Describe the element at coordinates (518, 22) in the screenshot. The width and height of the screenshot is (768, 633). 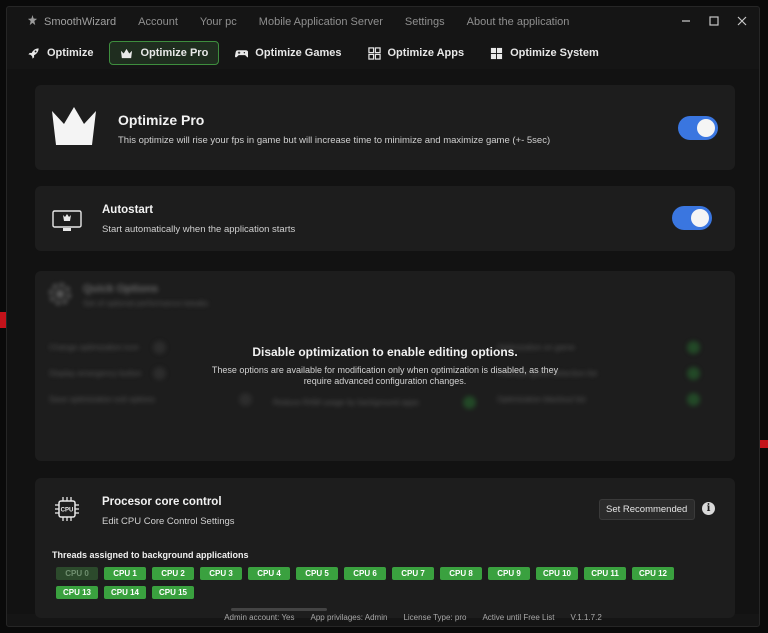
I see `menu-about: About the application` at that location.